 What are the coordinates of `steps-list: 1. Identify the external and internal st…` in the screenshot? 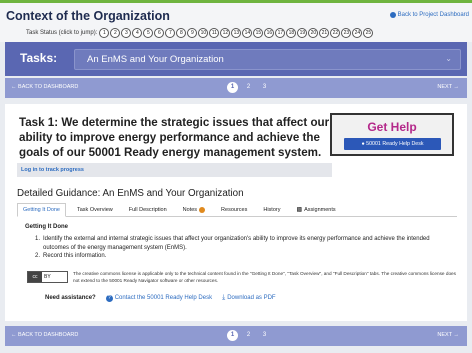 It's located at (245, 248).